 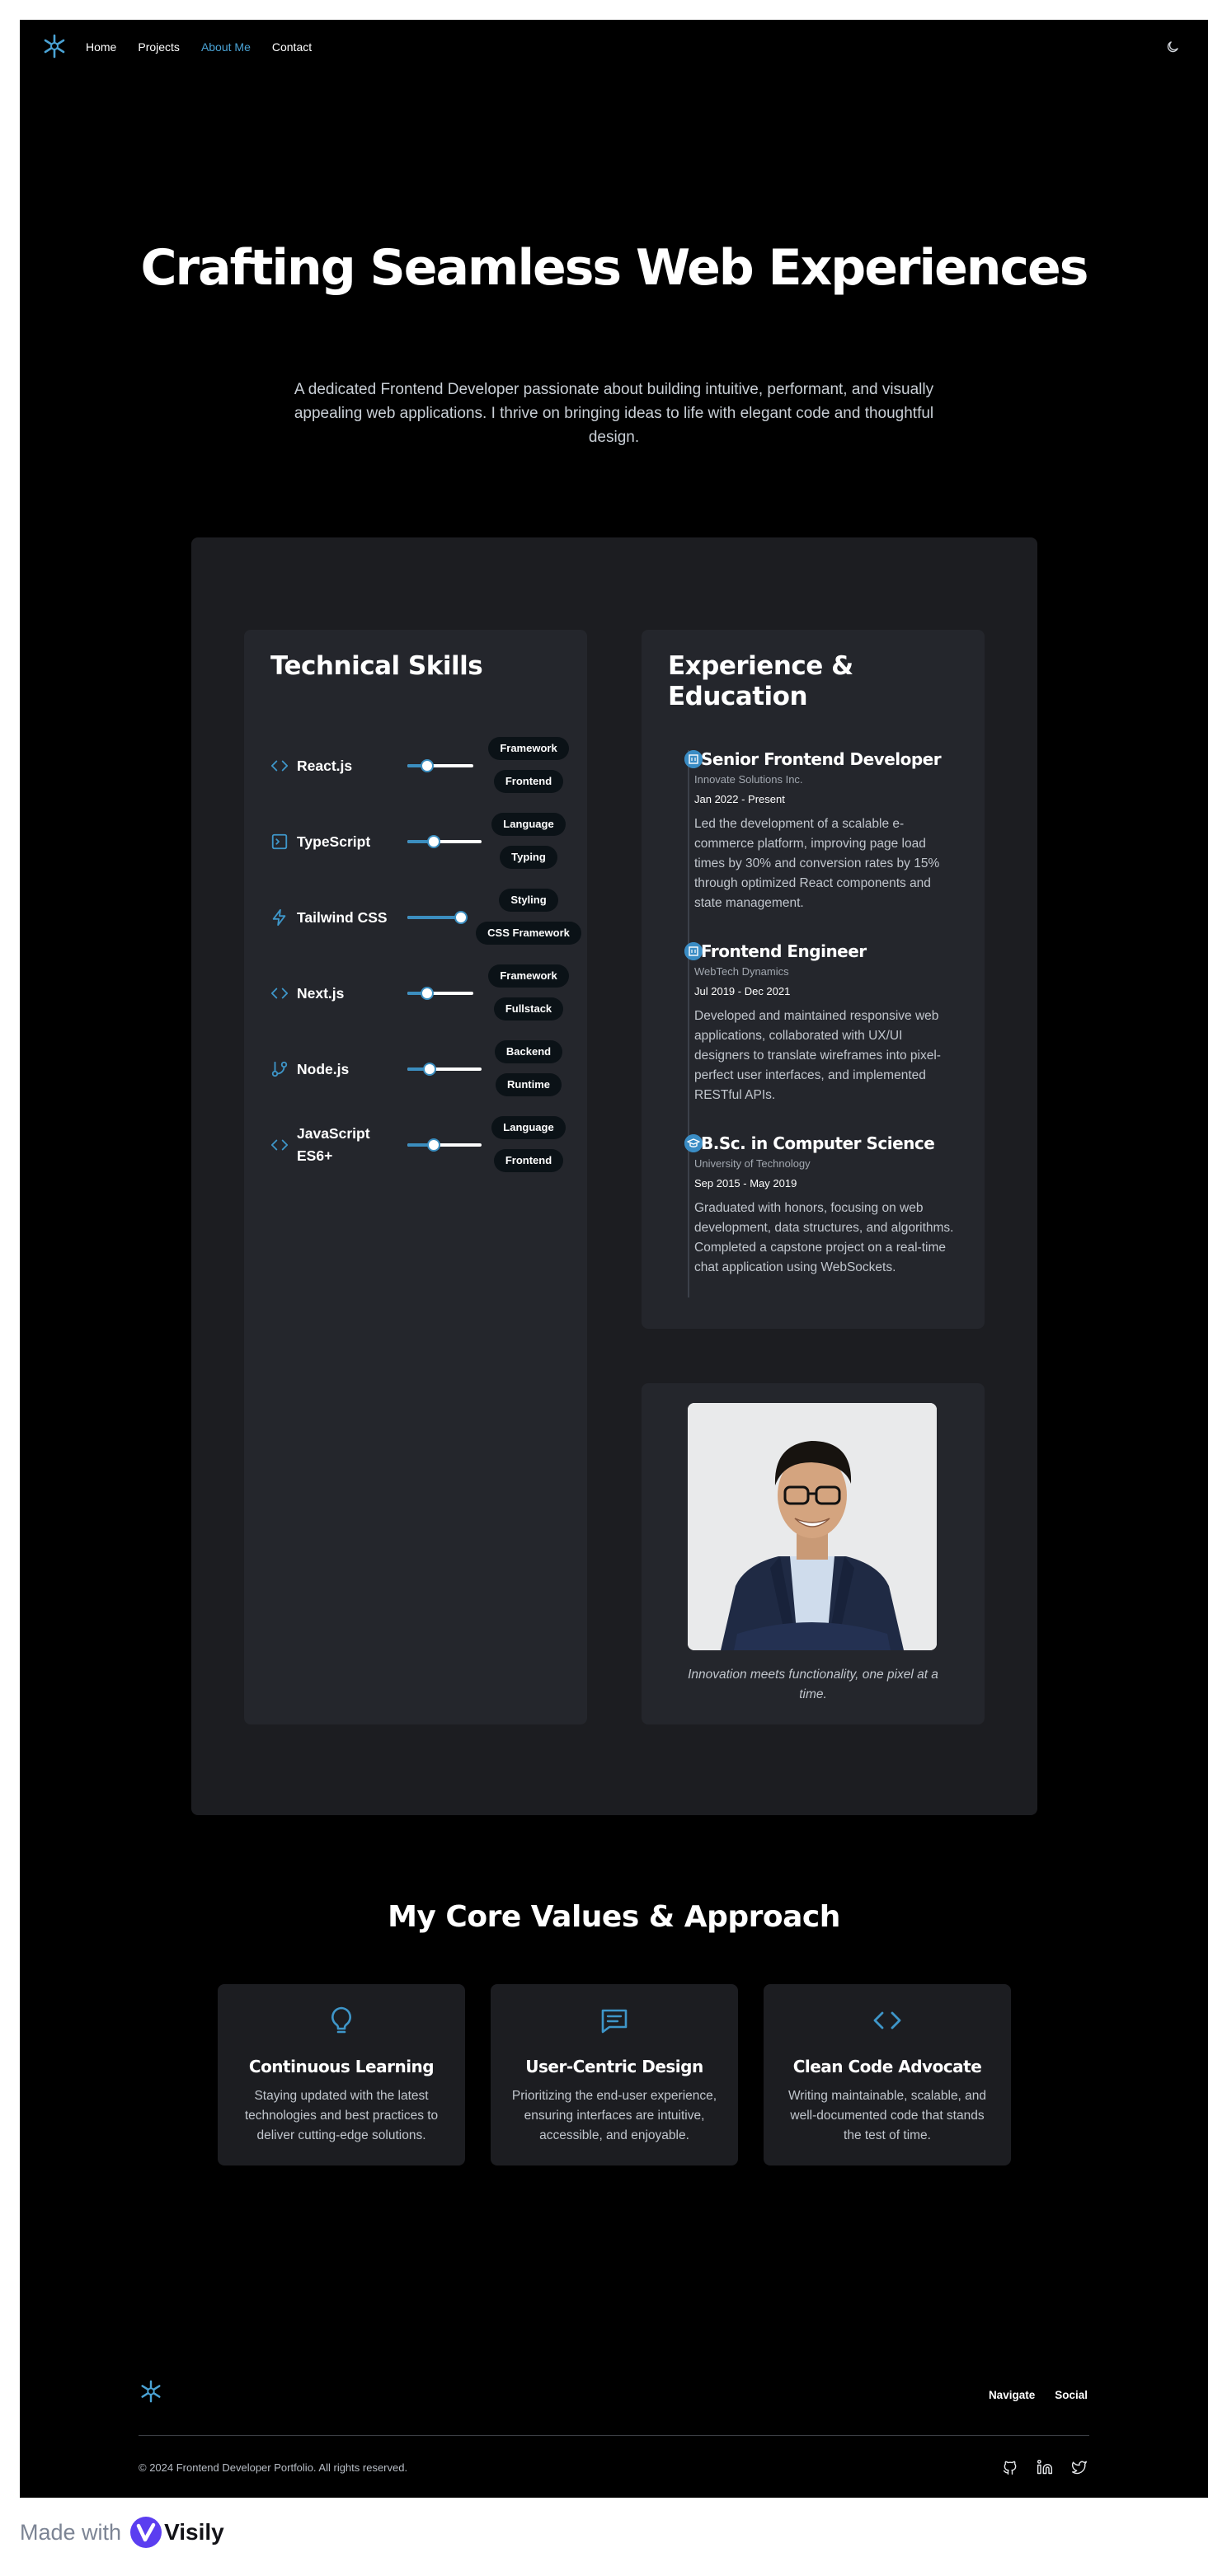 I want to click on skill-tags: Backend Runtime, so click(x=528, y=1068).